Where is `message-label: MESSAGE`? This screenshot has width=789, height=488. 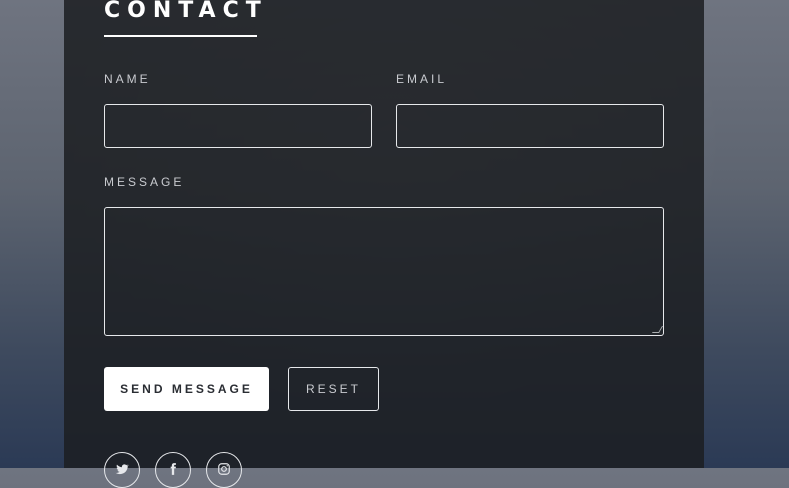
message-label: MESSAGE is located at coordinates (144, 182).